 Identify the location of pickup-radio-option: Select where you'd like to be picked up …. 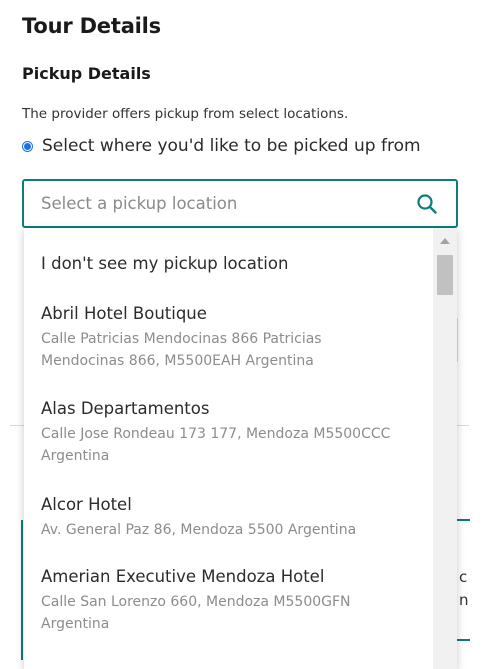
(221, 146).